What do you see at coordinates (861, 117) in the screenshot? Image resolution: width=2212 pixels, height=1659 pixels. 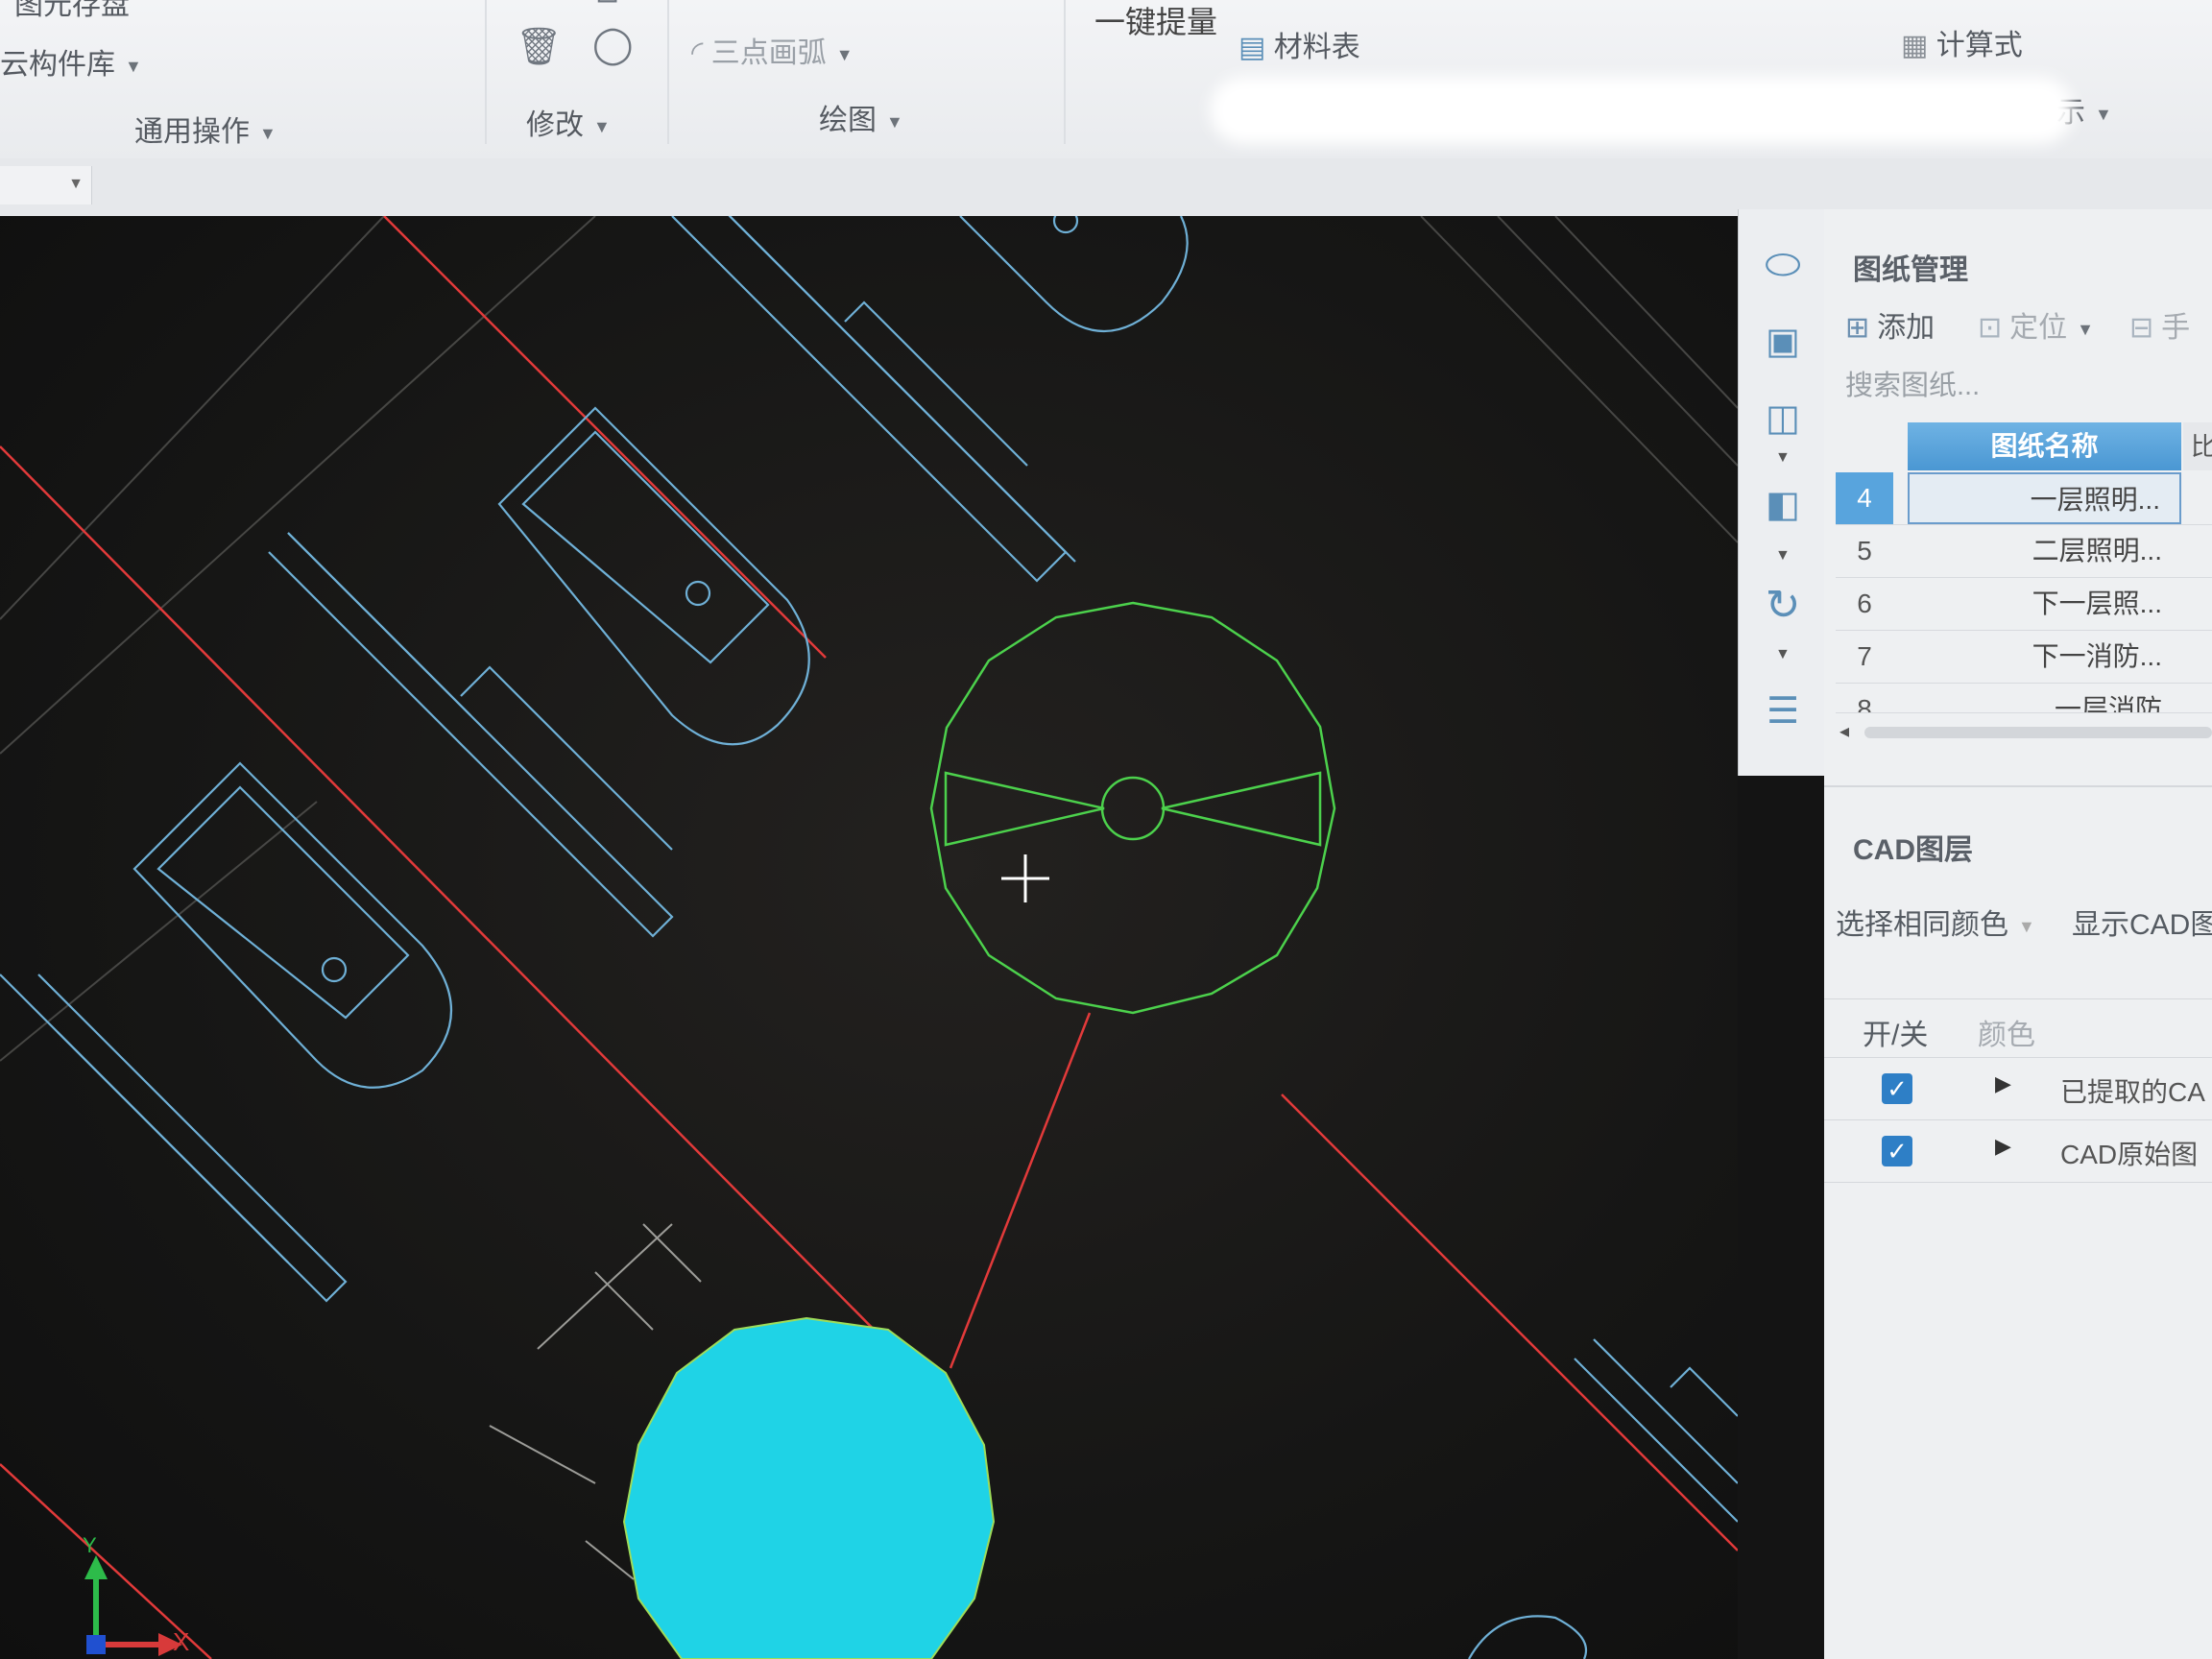 I see `draw-group: 绘图 ▼` at bounding box center [861, 117].